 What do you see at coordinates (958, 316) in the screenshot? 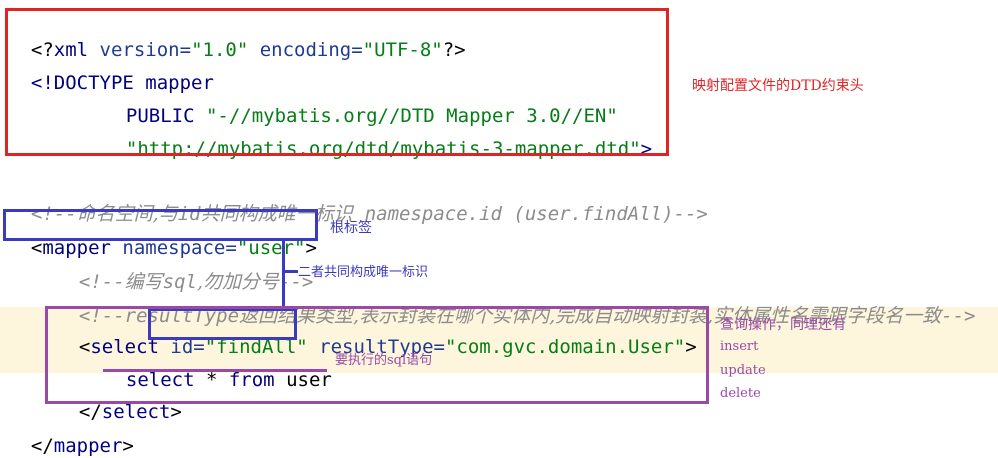
I see `comment-close: -->` at bounding box center [958, 316].